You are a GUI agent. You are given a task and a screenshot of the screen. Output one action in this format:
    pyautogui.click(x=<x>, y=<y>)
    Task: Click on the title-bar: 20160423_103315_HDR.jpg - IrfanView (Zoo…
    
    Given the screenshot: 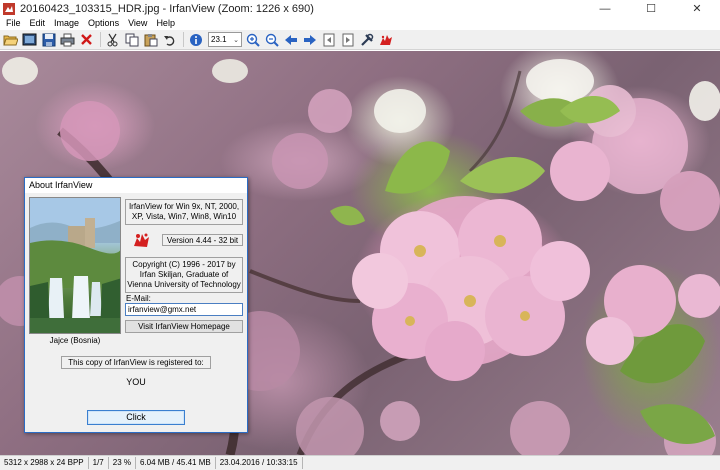 What is the action you would take?
    pyautogui.click(x=360, y=8)
    